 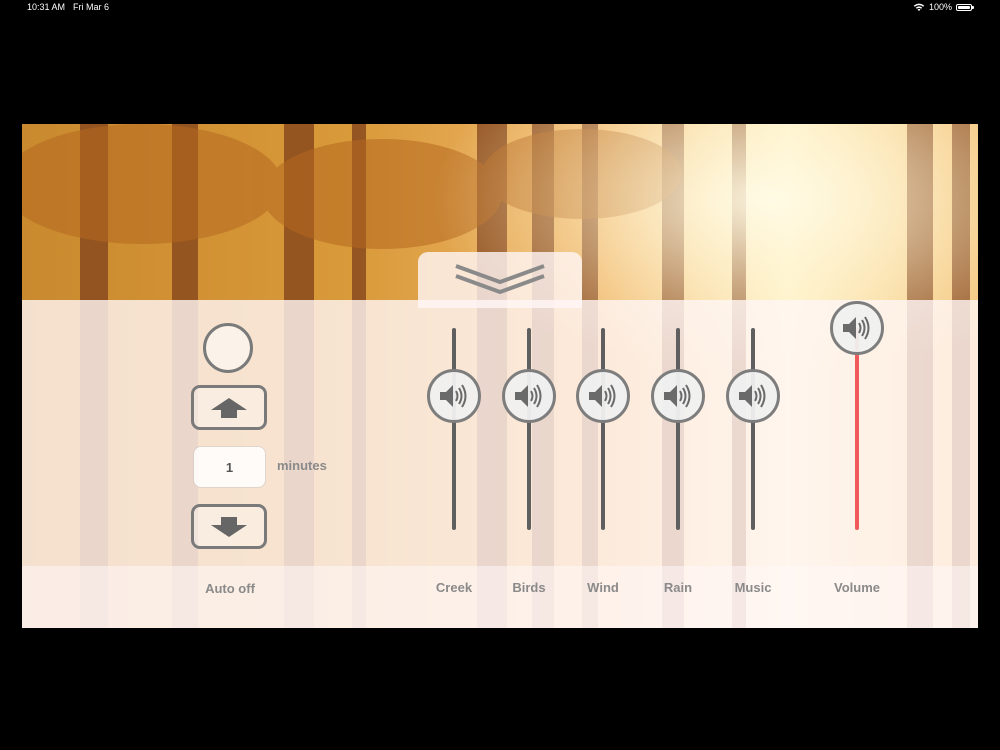 What do you see at coordinates (228, 348) in the screenshot?
I see `auto-off-toggle-button` at bounding box center [228, 348].